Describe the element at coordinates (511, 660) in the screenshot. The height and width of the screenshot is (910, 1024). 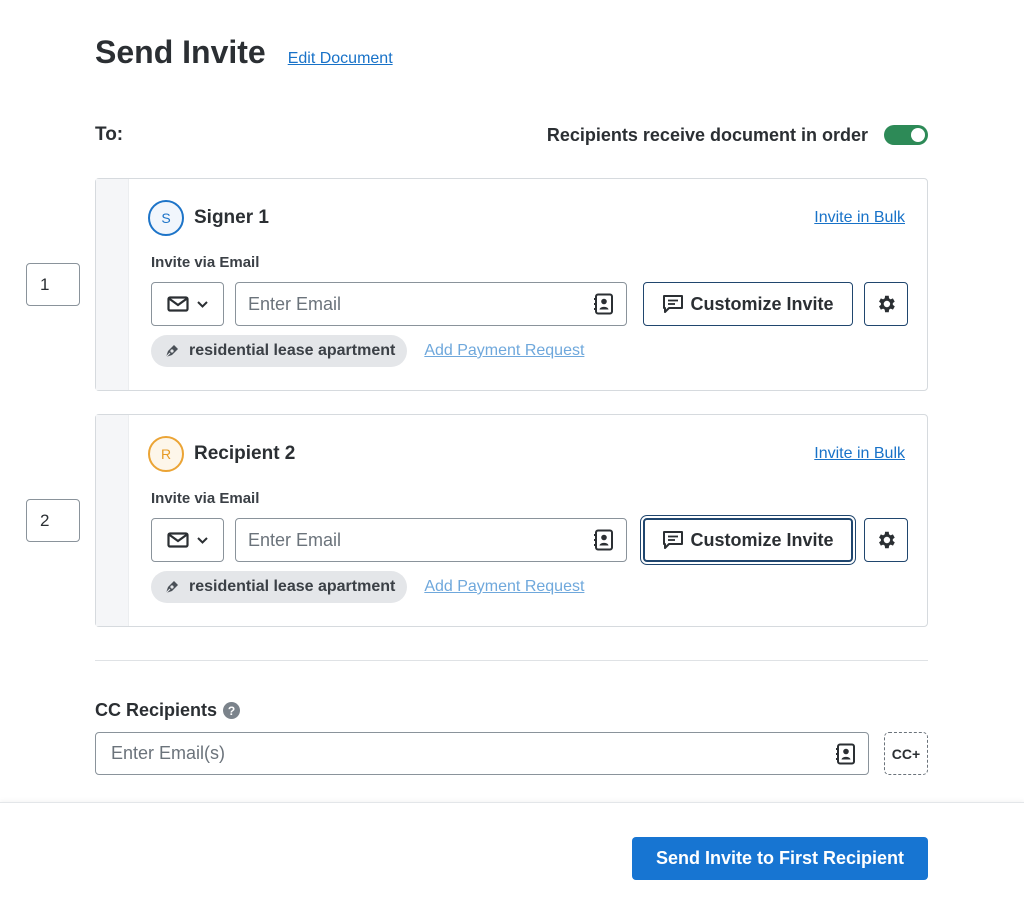
I see `section-divider` at that location.